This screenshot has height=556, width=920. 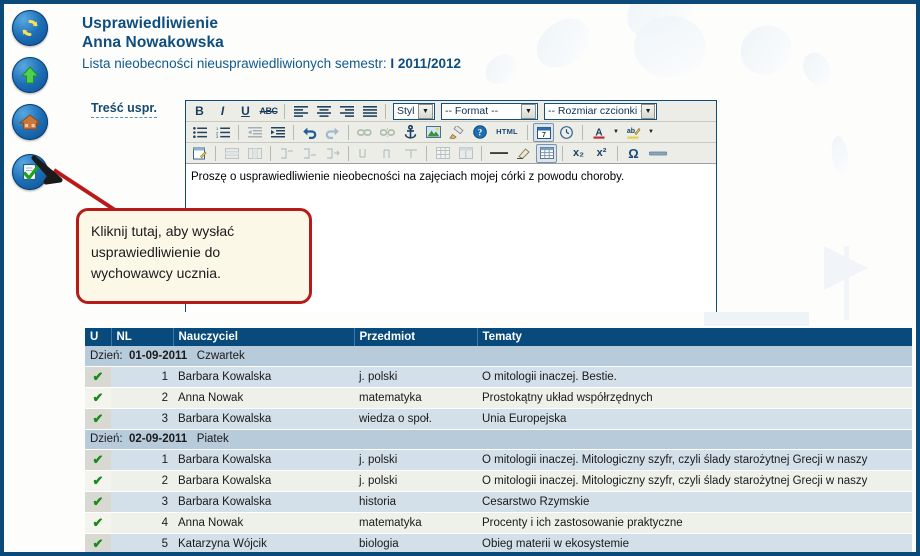 I want to click on cell-subject: matematyka, so click(x=415, y=398).